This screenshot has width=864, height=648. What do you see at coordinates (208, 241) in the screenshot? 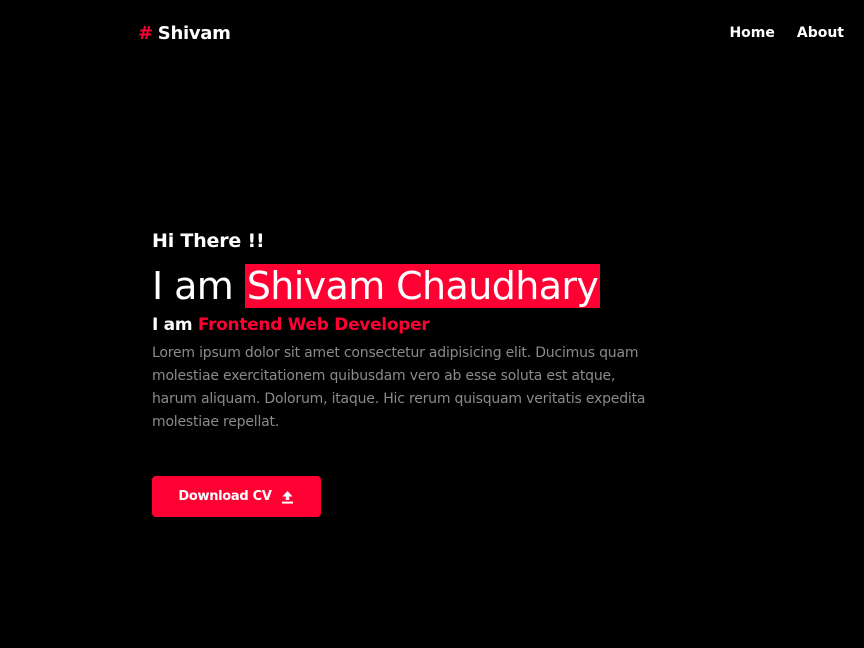
I see `greeting: Hi There !!` at bounding box center [208, 241].